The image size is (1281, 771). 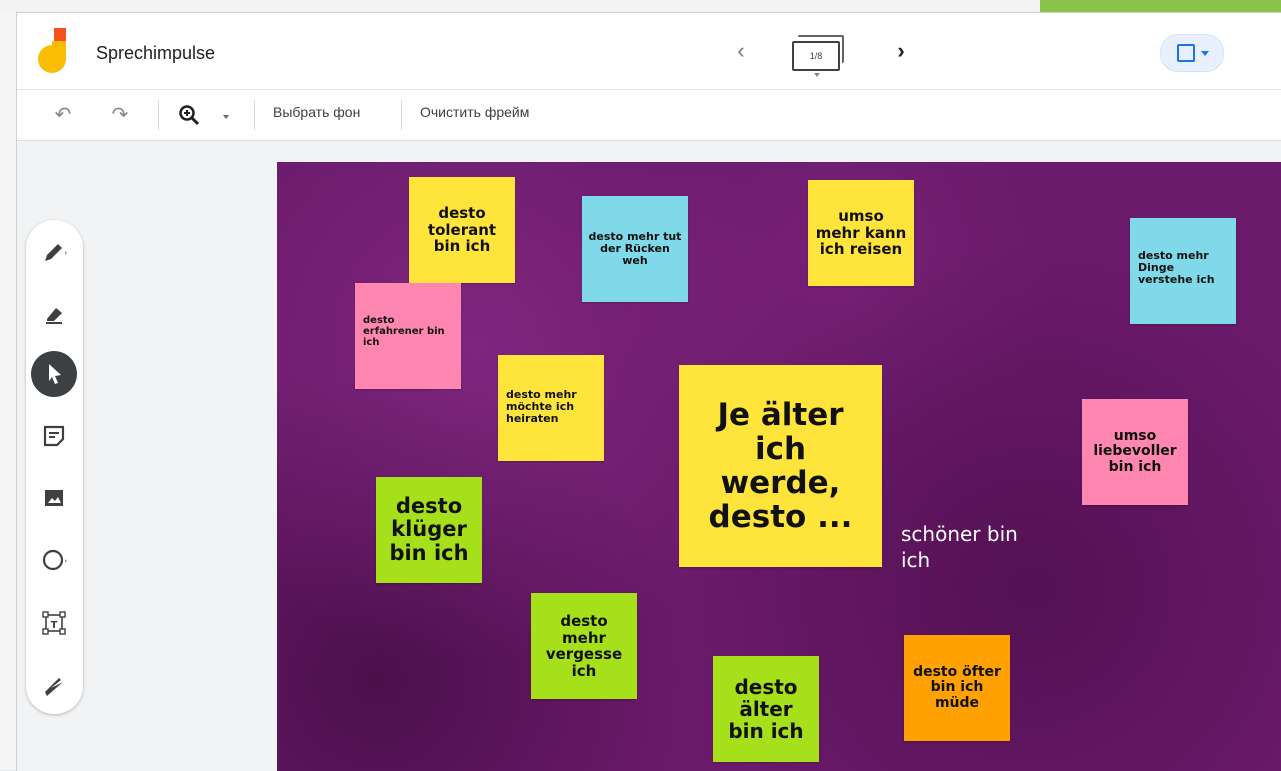 I want to click on pen-icon, so click(x=54, y=252).